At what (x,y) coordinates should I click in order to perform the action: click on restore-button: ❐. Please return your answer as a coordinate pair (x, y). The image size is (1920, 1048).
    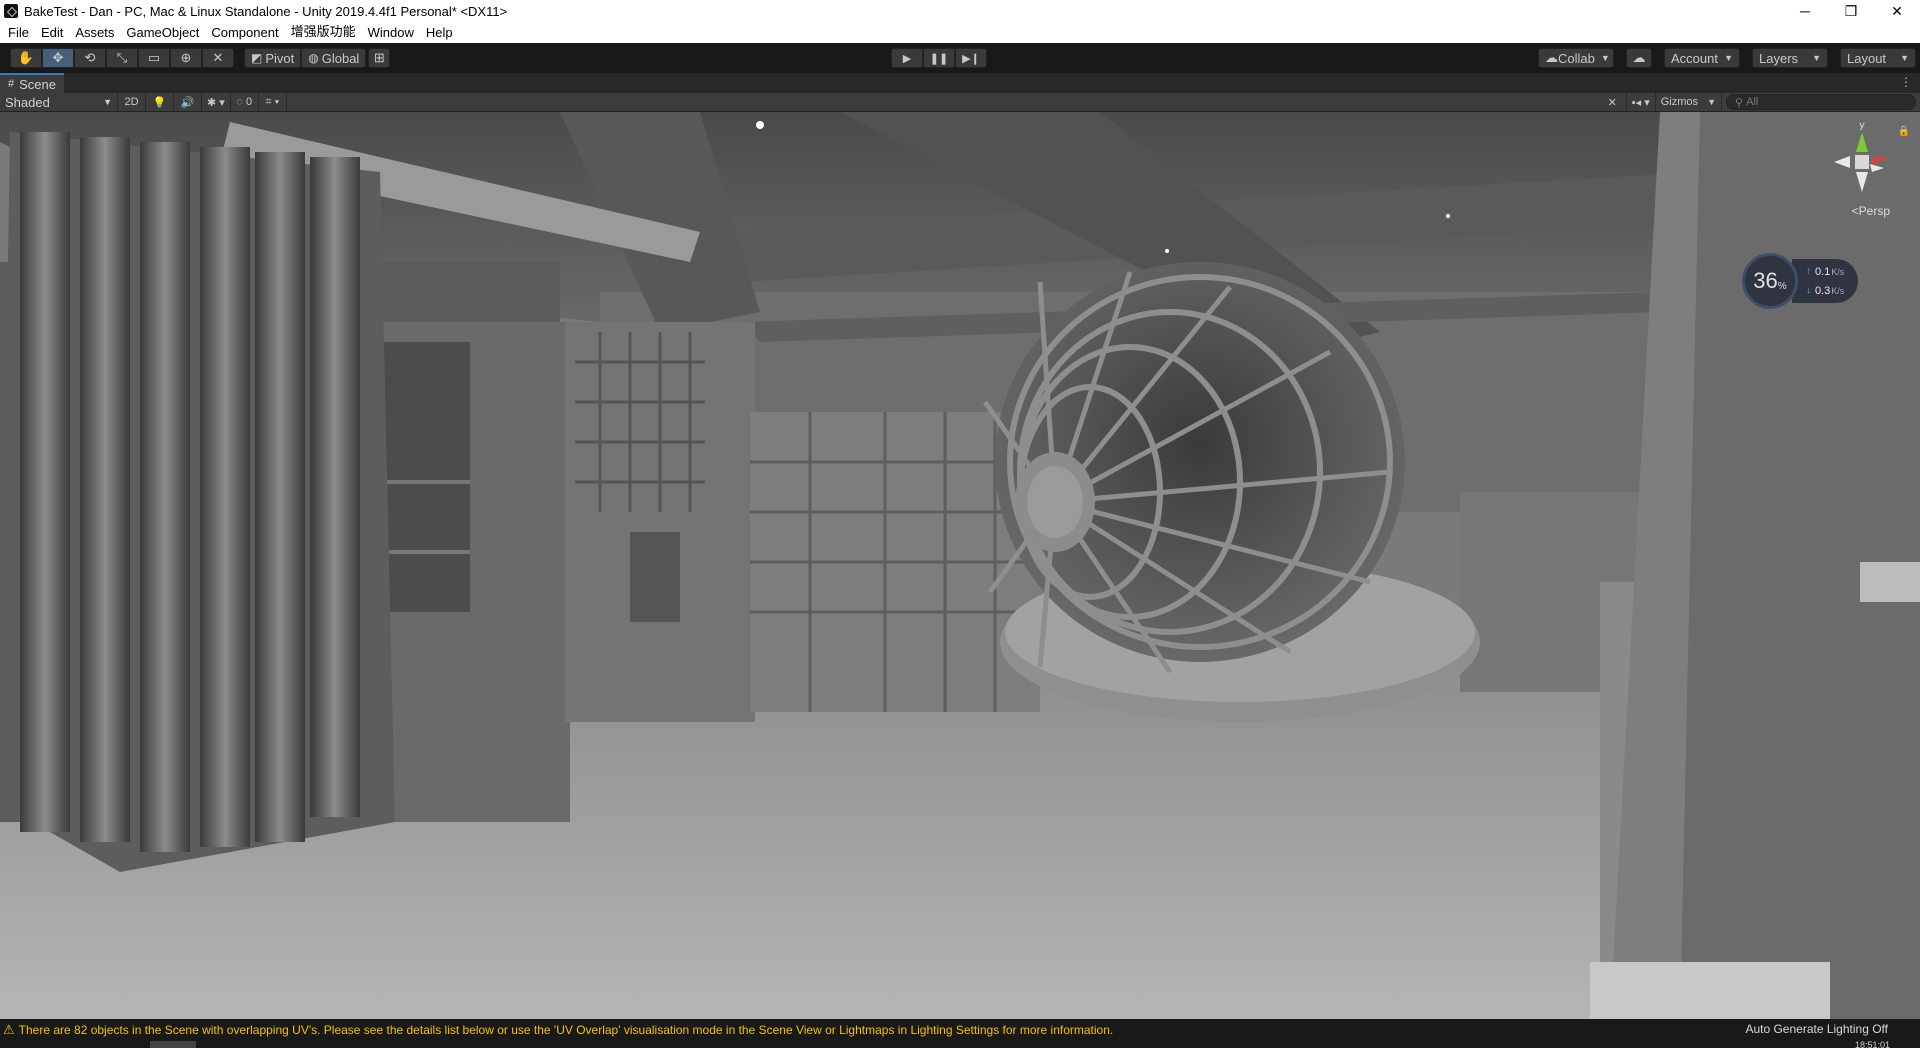
    Looking at the image, I should click on (1851, 11).